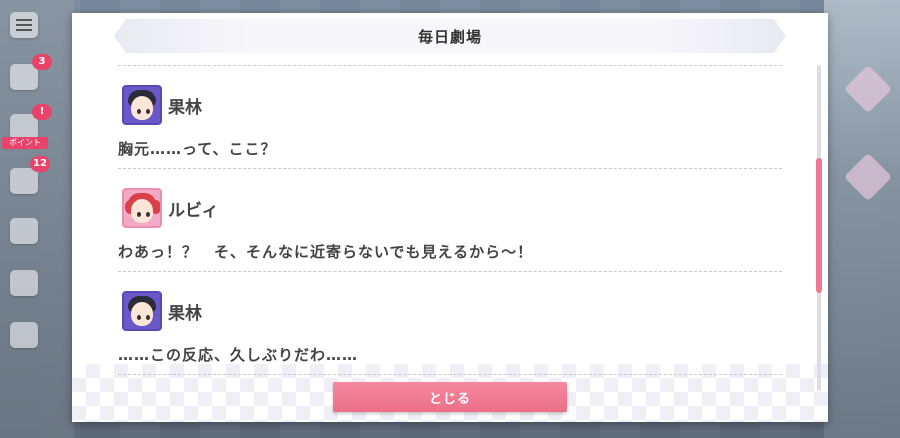 The height and width of the screenshot is (438, 900). Describe the element at coordinates (24, 181) in the screenshot. I see `present-icon` at that location.